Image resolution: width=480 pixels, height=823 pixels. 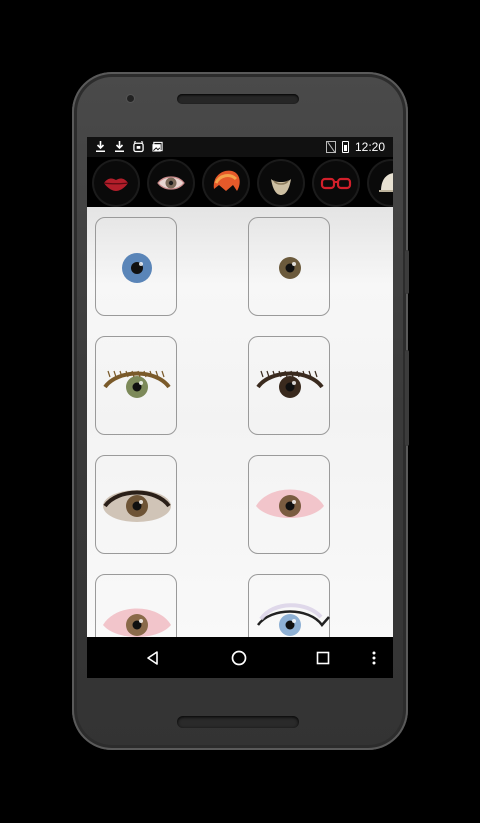 I want to click on front-camera, so click(x=130, y=98).